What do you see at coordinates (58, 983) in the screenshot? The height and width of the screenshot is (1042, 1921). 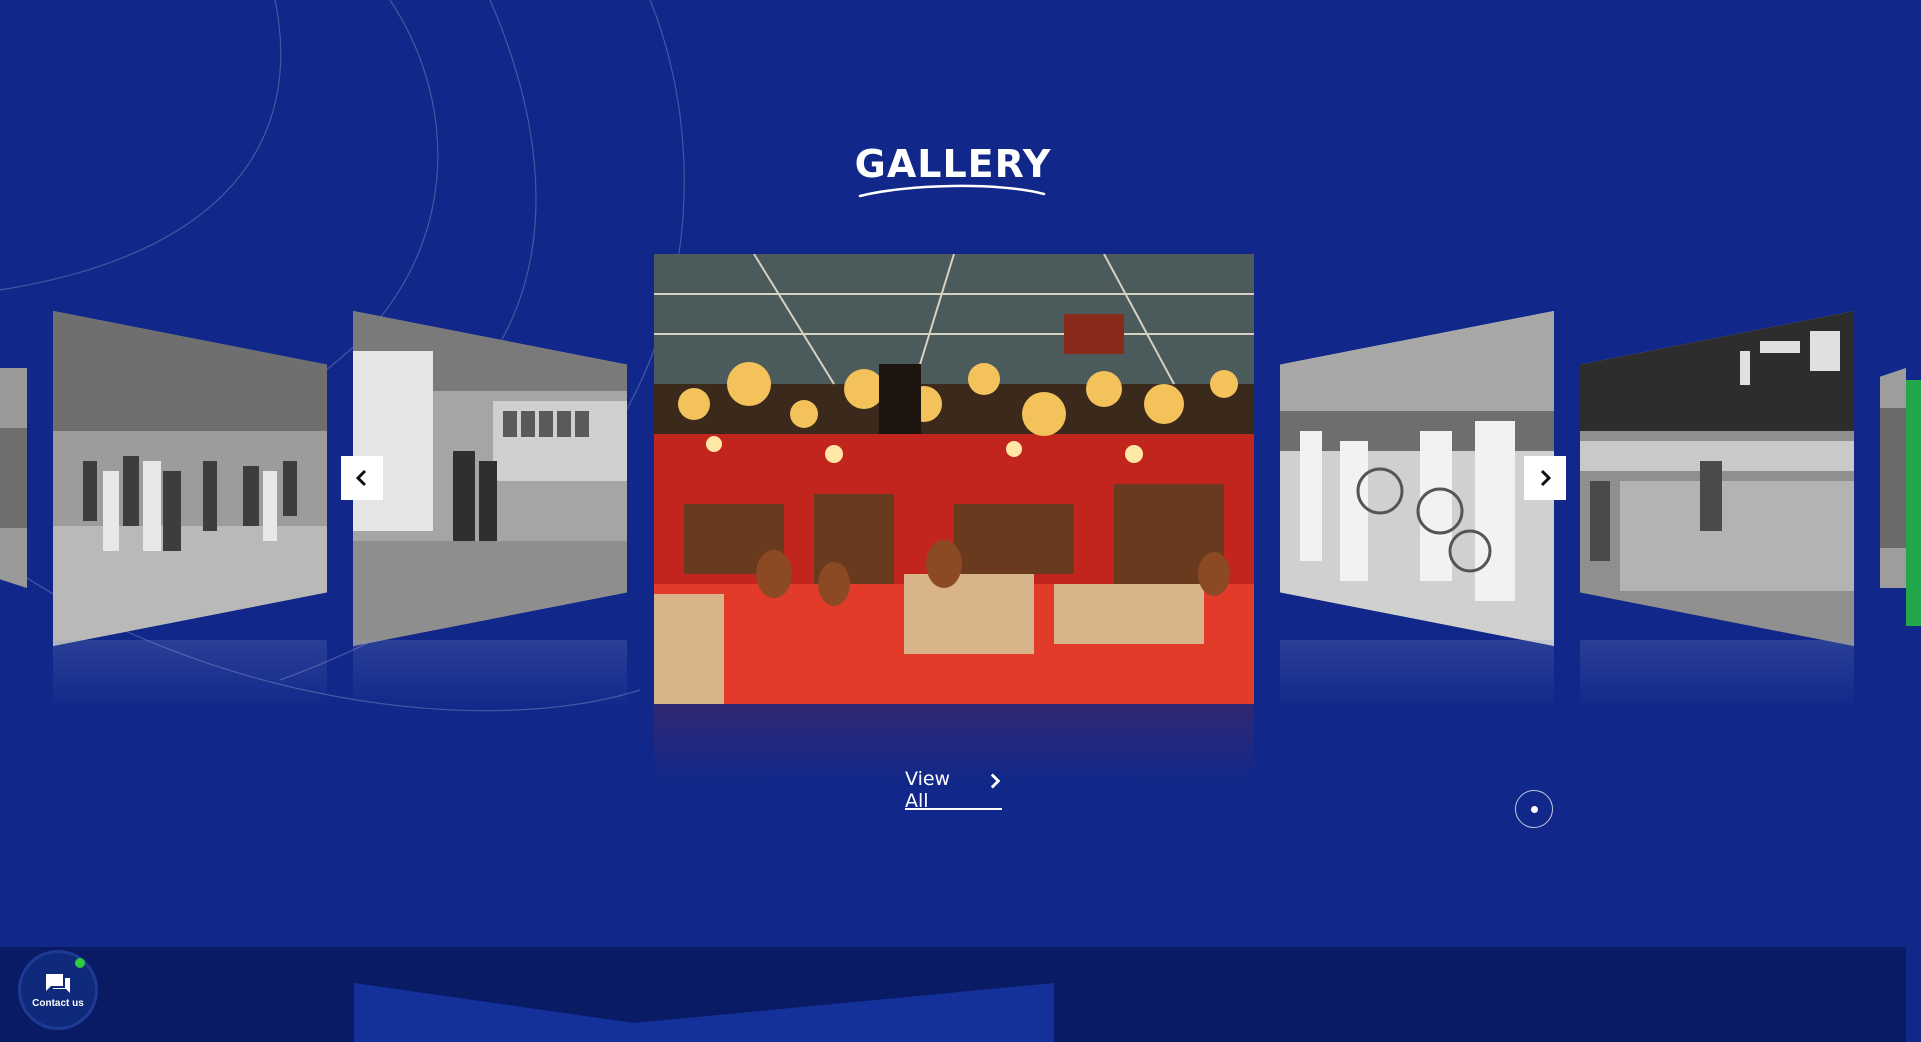 I see `chat-icon` at bounding box center [58, 983].